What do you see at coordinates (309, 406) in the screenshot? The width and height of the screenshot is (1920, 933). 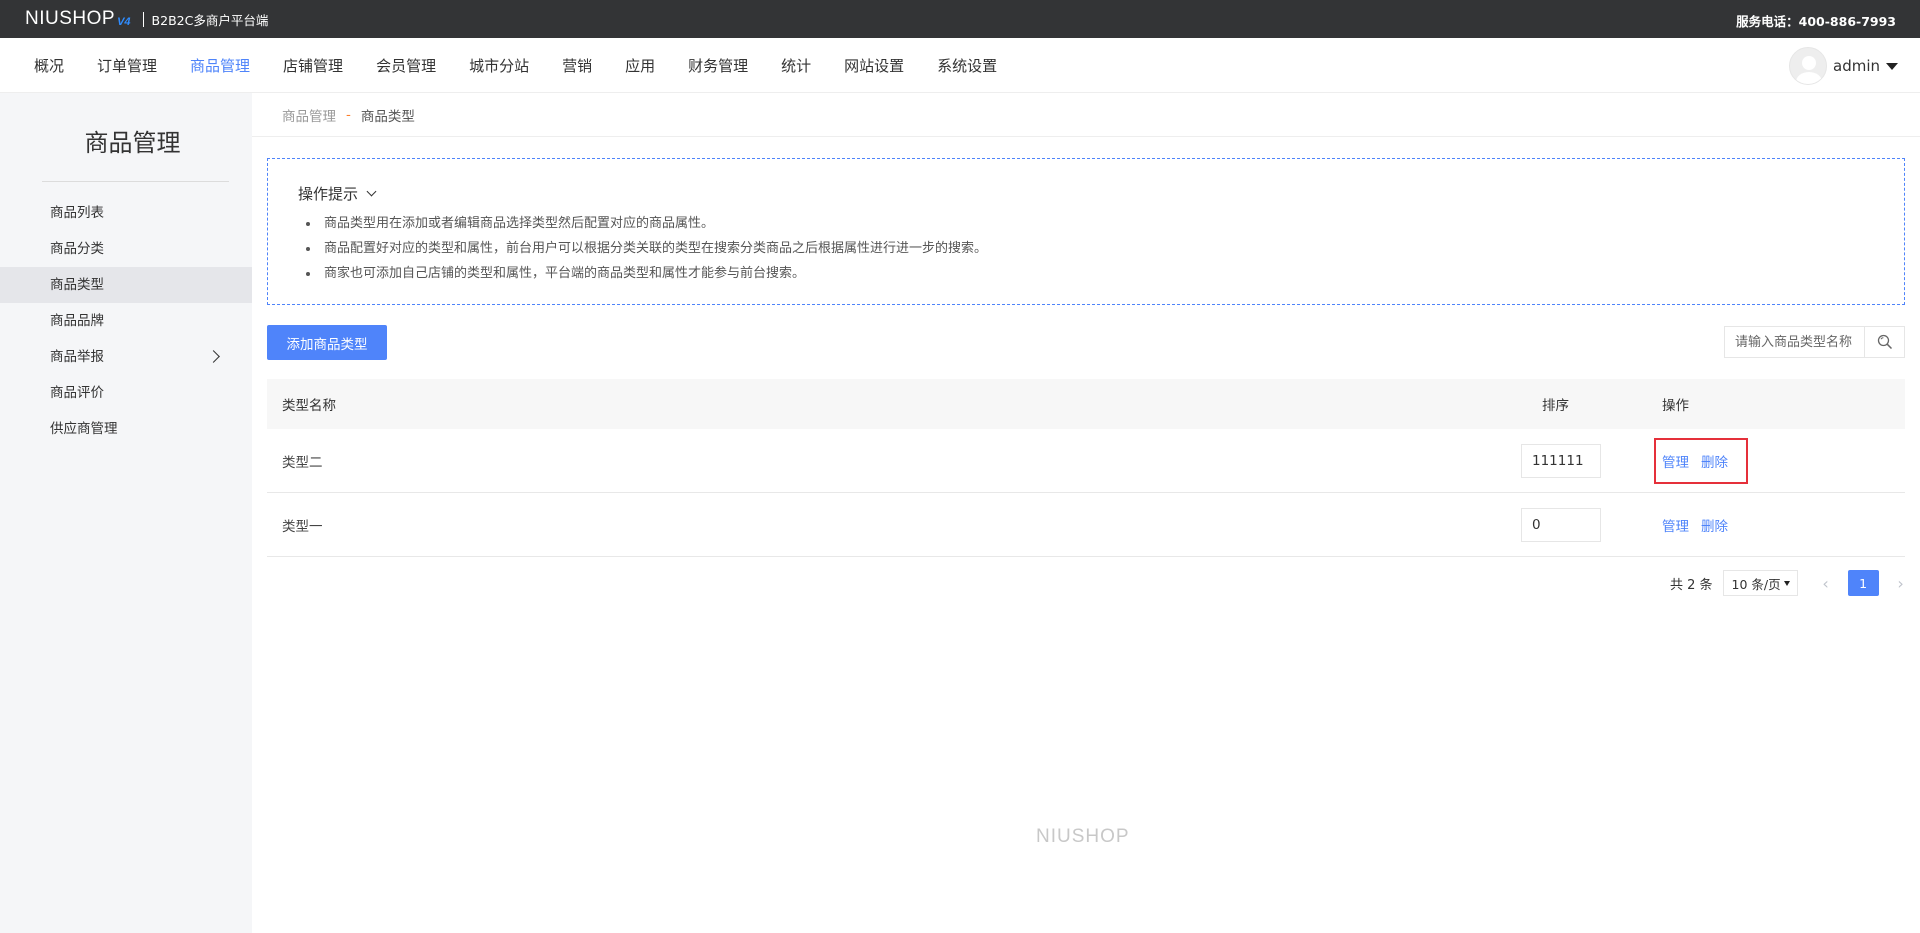 I see `col-header-name: 类型名称` at bounding box center [309, 406].